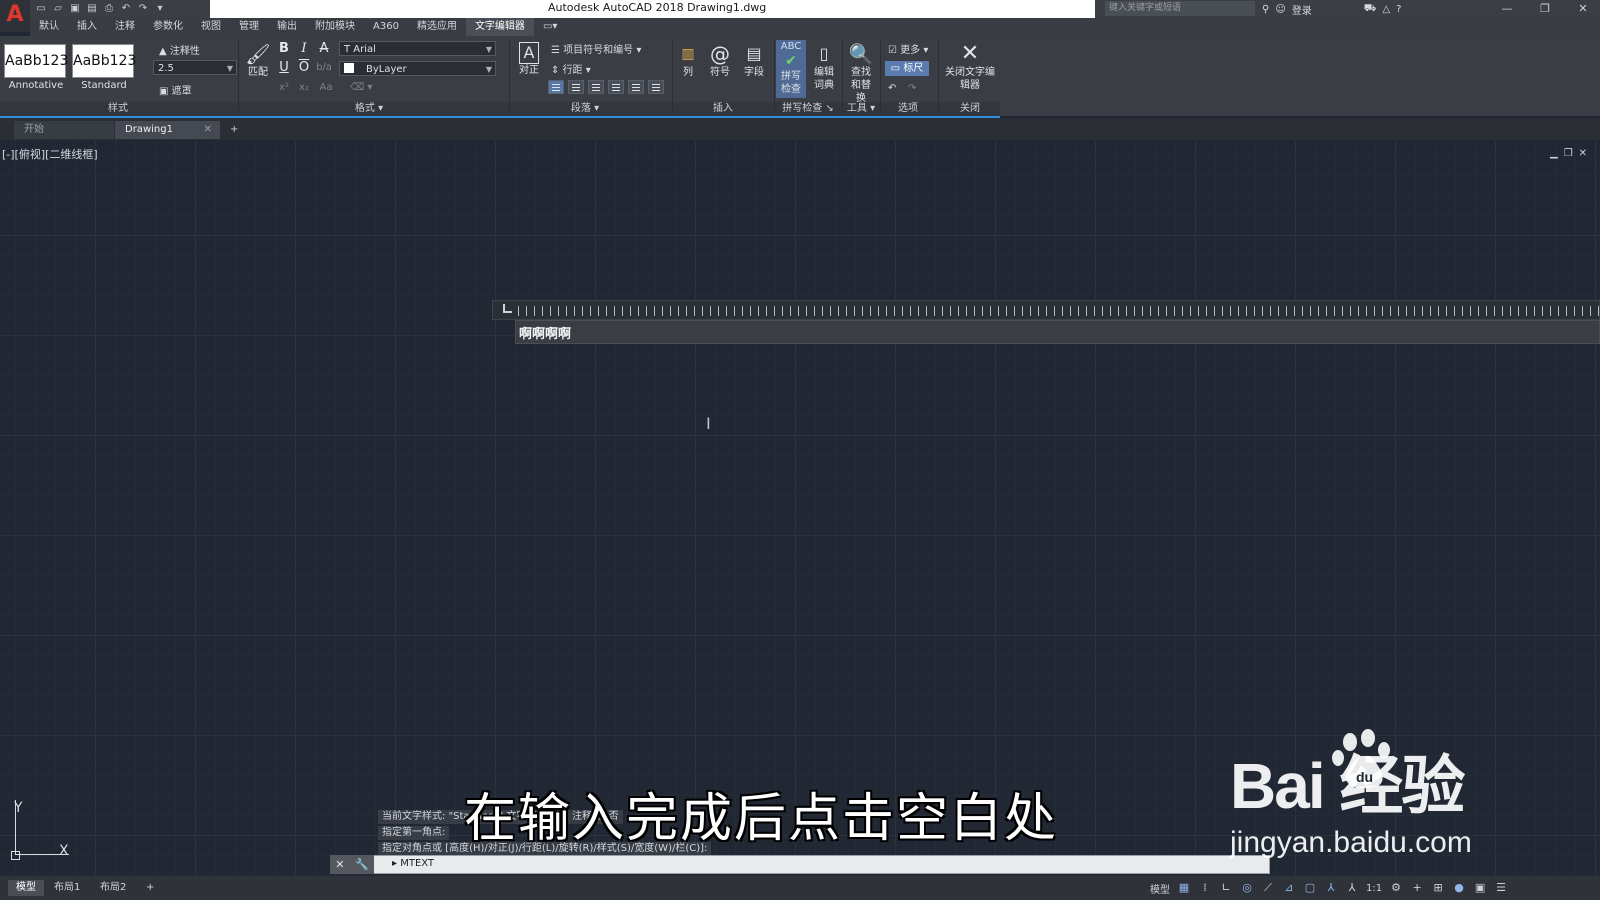 This screenshot has width=1600, height=900. What do you see at coordinates (1352, 888) in the screenshot?
I see `auto-scale-icon: ⅄` at bounding box center [1352, 888].